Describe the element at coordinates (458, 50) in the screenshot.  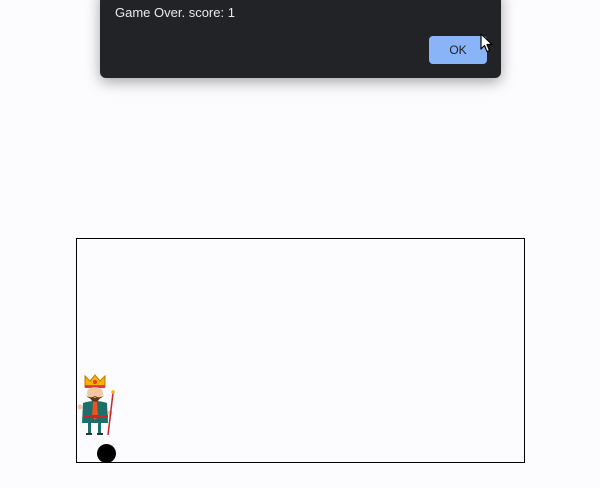
I see `ok-button: OK` at that location.